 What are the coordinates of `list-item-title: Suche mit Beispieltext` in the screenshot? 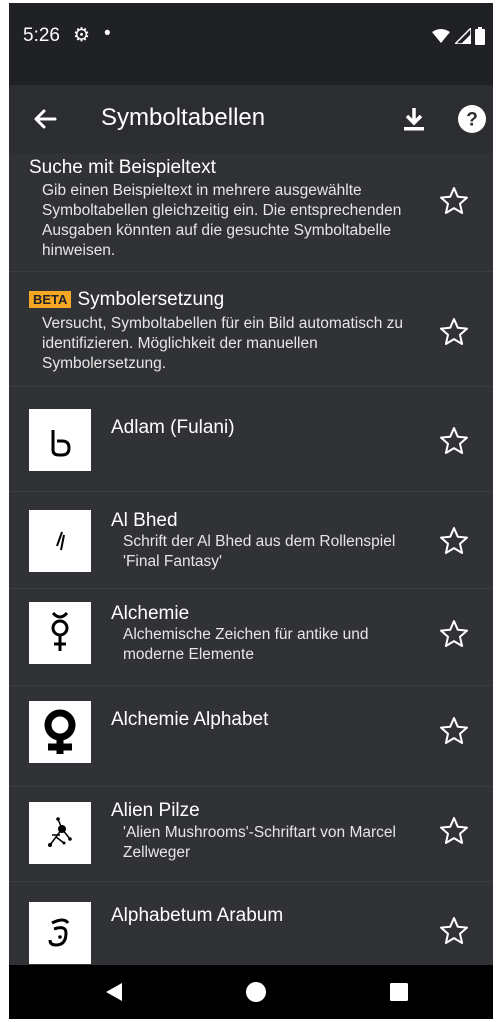 It's located at (122, 167).